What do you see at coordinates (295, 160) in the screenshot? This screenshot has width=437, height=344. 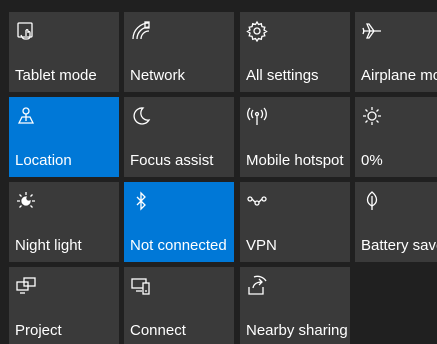 I see `tile-label: Mobile hotspot` at bounding box center [295, 160].